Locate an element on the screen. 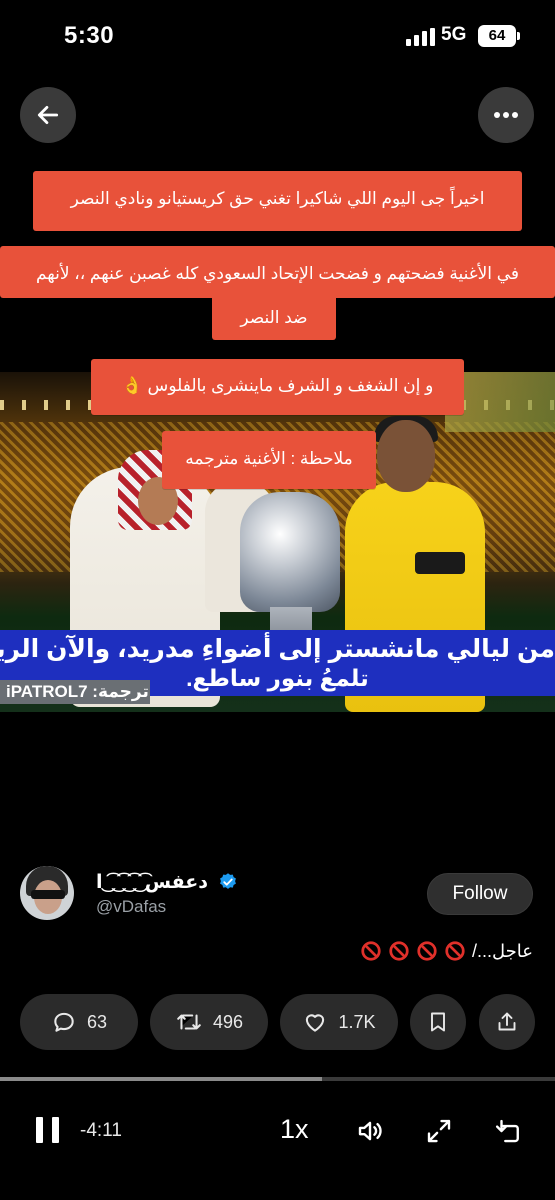  status-bar: 5:30 5G 64 is located at coordinates (277, 37).